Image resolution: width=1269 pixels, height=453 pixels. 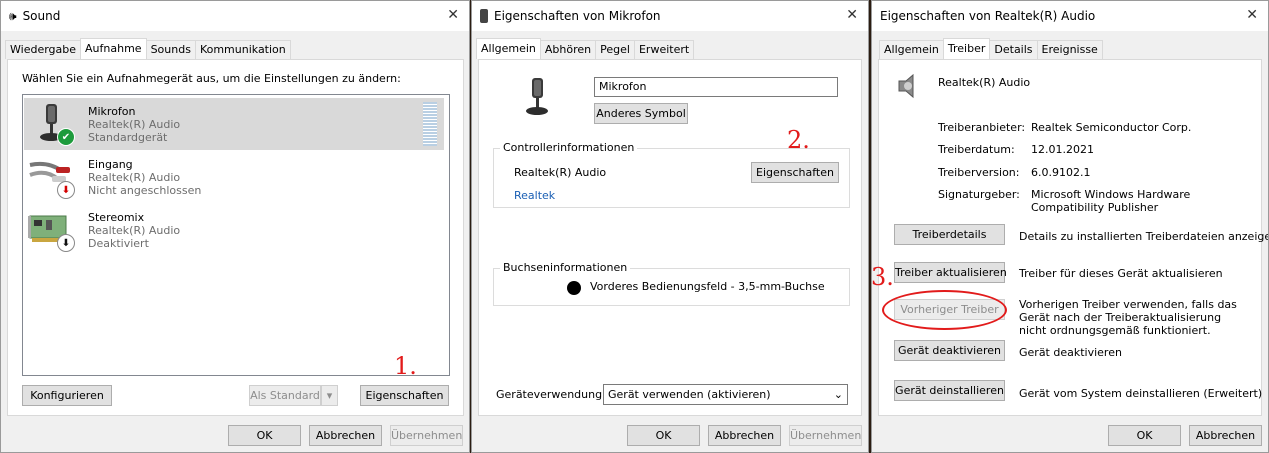 What do you see at coordinates (534, 195) in the screenshot?
I see `controller-vendor-link: Realtek` at bounding box center [534, 195].